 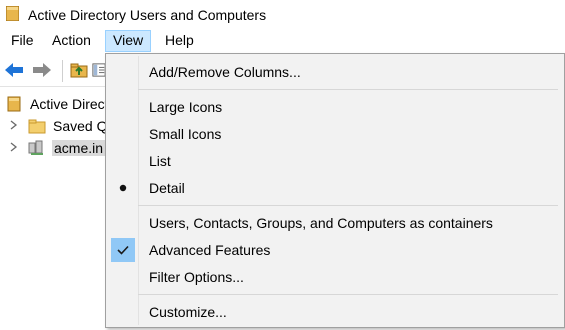 What do you see at coordinates (282, 15) in the screenshot?
I see `title-bar: Active Directory Users and Computers` at bounding box center [282, 15].